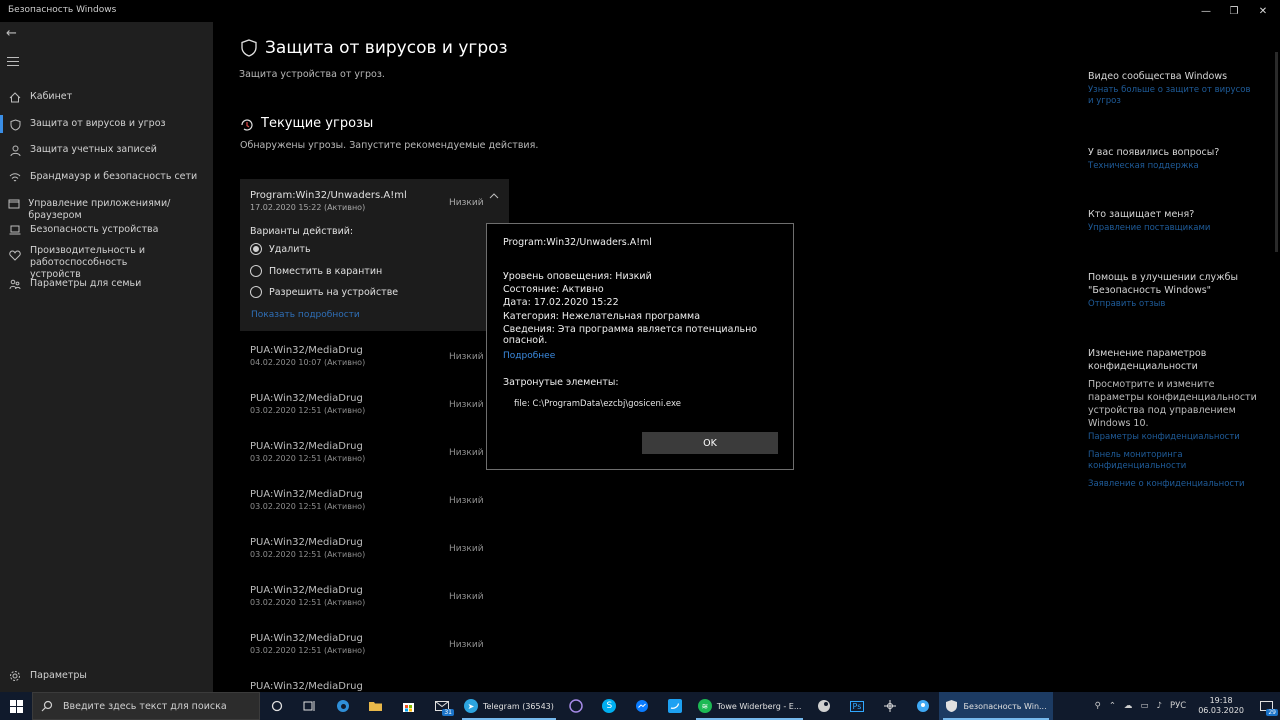  What do you see at coordinates (1221, 700) in the screenshot?
I see `clock-time: 19:18` at bounding box center [1221, 700].